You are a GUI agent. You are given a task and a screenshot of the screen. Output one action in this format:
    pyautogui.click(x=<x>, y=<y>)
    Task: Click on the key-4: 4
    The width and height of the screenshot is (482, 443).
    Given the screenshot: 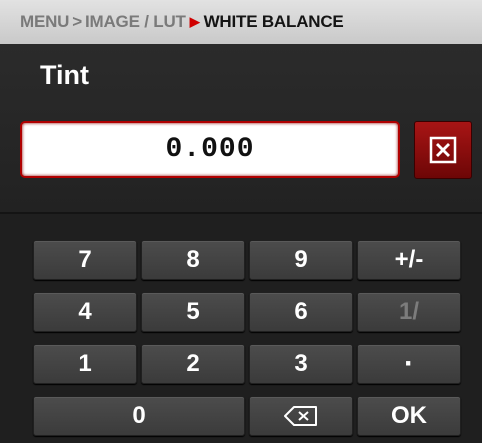 What is the action you would take?
    pyautogui.click(x=85, y=312)
    